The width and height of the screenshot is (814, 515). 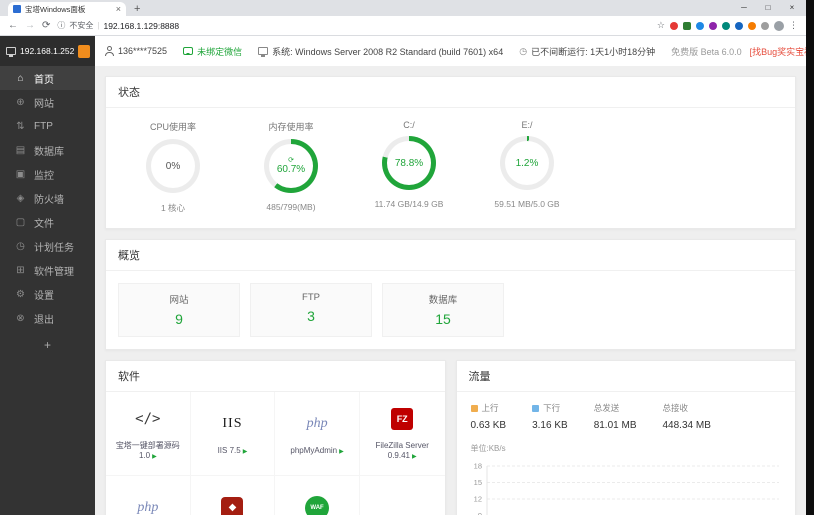 What do you see at coordinates (275, 376) in the screenshot?
I see `software-card-title: 软件` at bounding box center [275, 376].